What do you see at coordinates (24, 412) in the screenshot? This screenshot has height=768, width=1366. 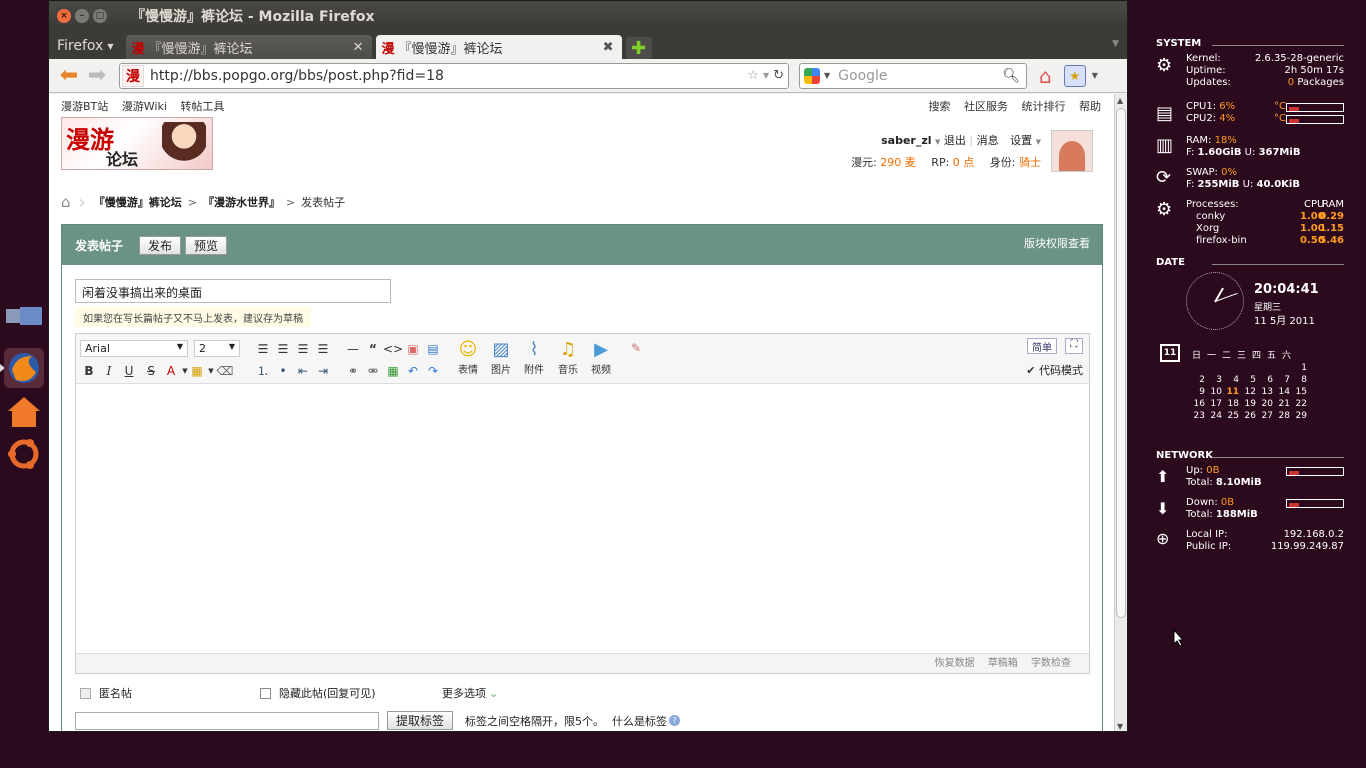 I see `launcher-item-home` at bounding box center [24, 412].